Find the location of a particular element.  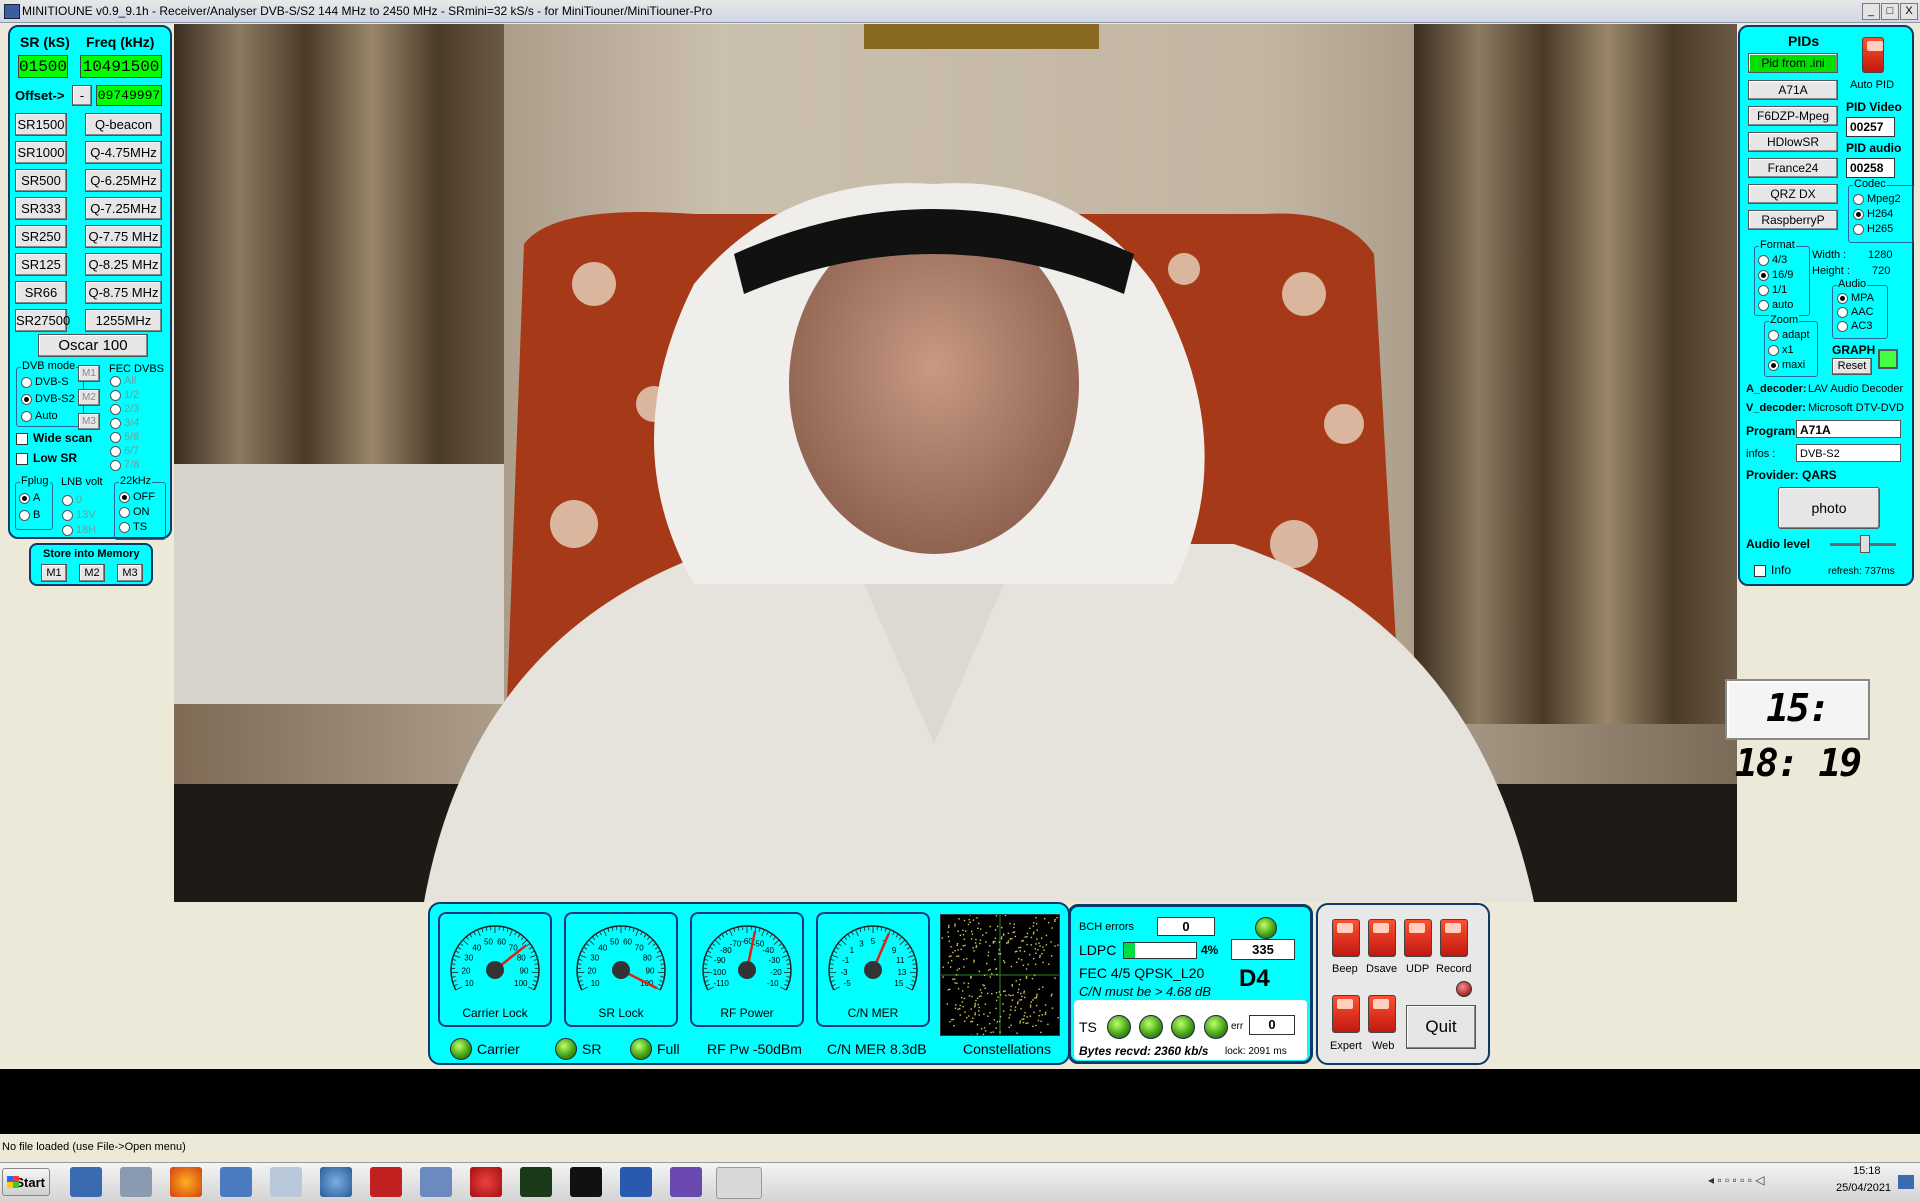

radio-audio-mpa: MPA is located at coordinates (1855, 298).